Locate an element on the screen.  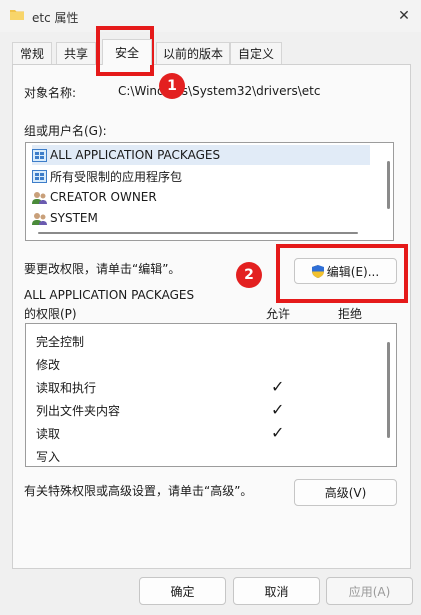
permission-row-full-control: 完全控制 is located at coordinates (60, 342).